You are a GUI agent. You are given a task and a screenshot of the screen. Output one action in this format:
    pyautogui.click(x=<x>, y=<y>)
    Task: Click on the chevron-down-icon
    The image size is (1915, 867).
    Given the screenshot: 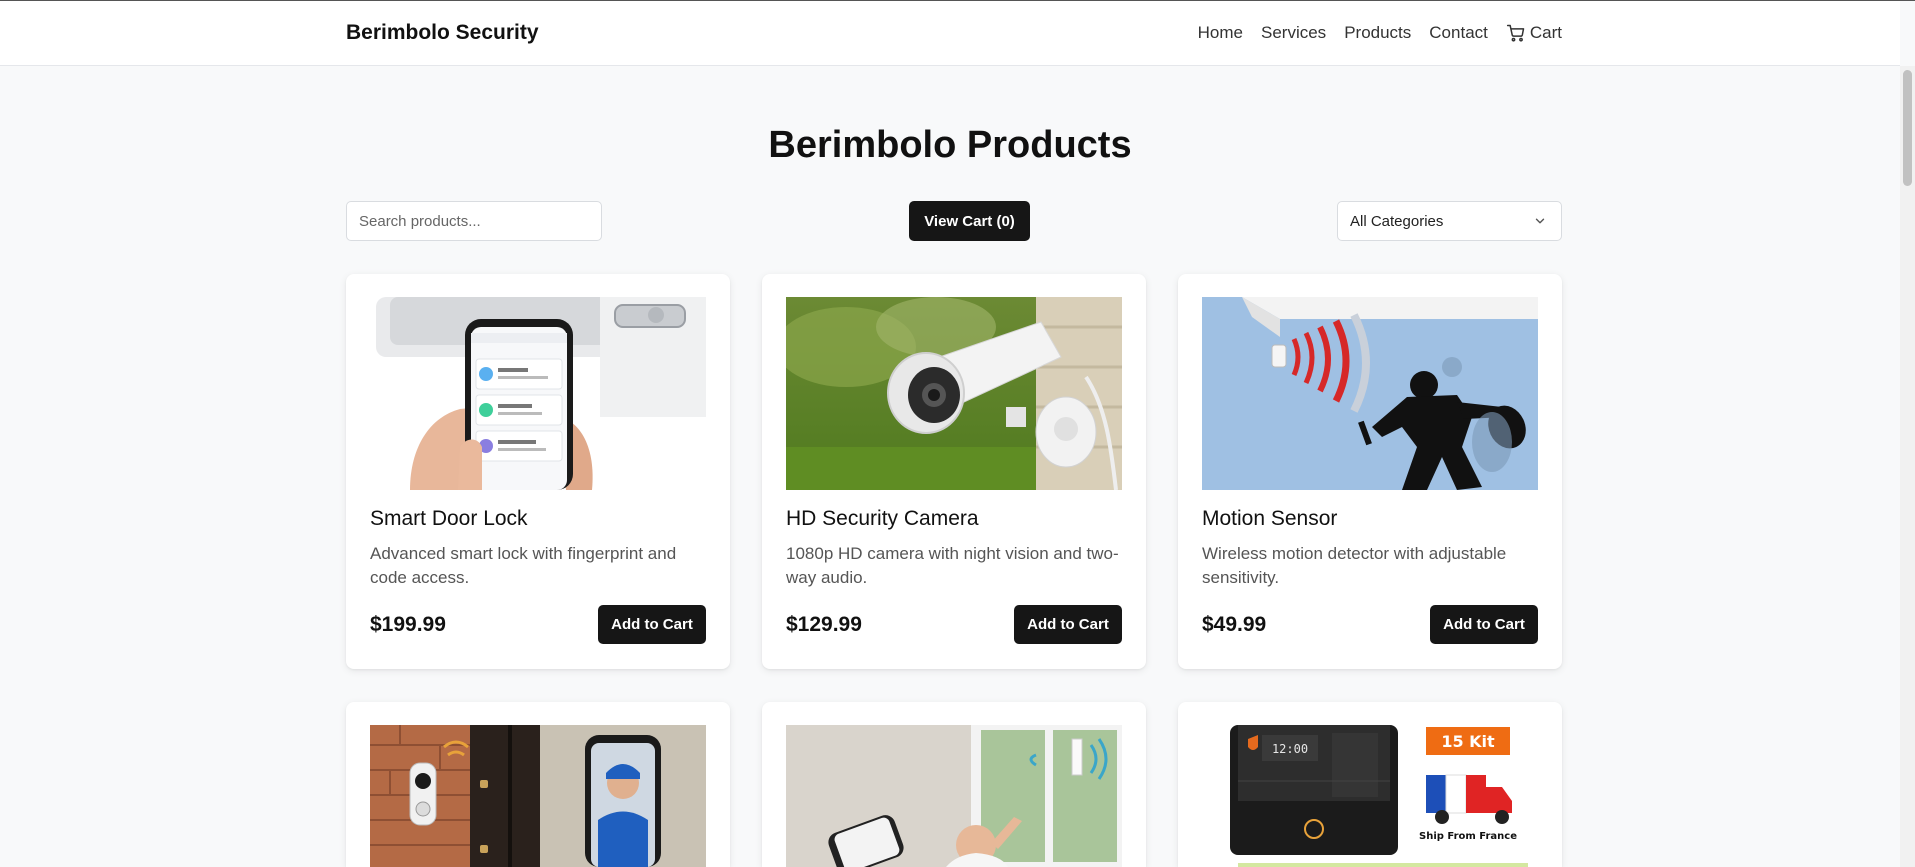 What is the action you would take?
    pyautogui.click(x=1540, y=221)
    